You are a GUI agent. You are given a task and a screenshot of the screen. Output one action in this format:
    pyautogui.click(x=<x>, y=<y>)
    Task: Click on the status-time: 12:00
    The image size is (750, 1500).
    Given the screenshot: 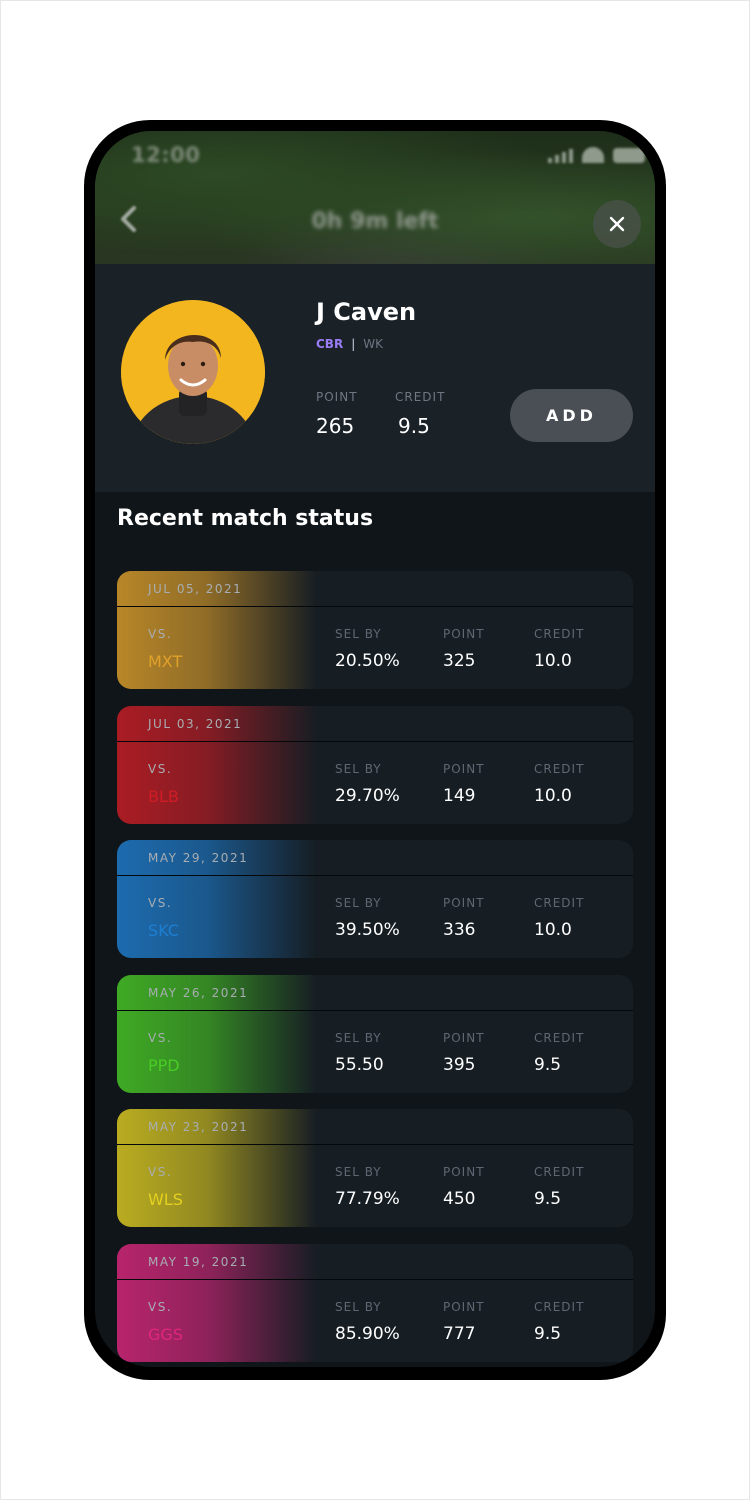 What is the action you would take?
    pyautogui.click(x=166, y=155)
    